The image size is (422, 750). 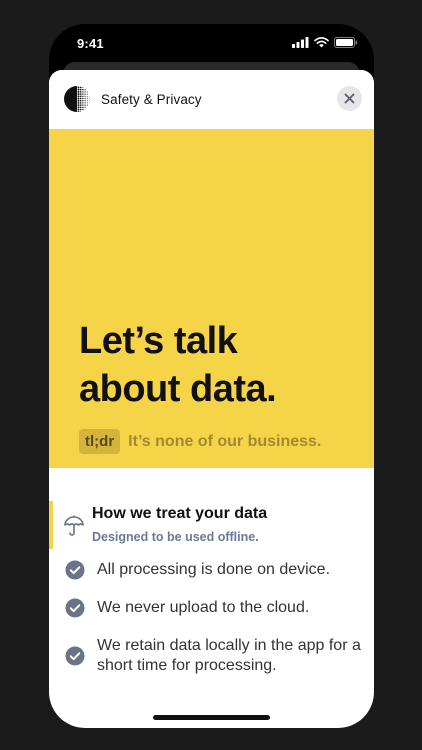 What do you see at coordinates (100, 441) in the screenshot?
I see `tldr-badge: tl;dr` at bounding box center [100, 441].